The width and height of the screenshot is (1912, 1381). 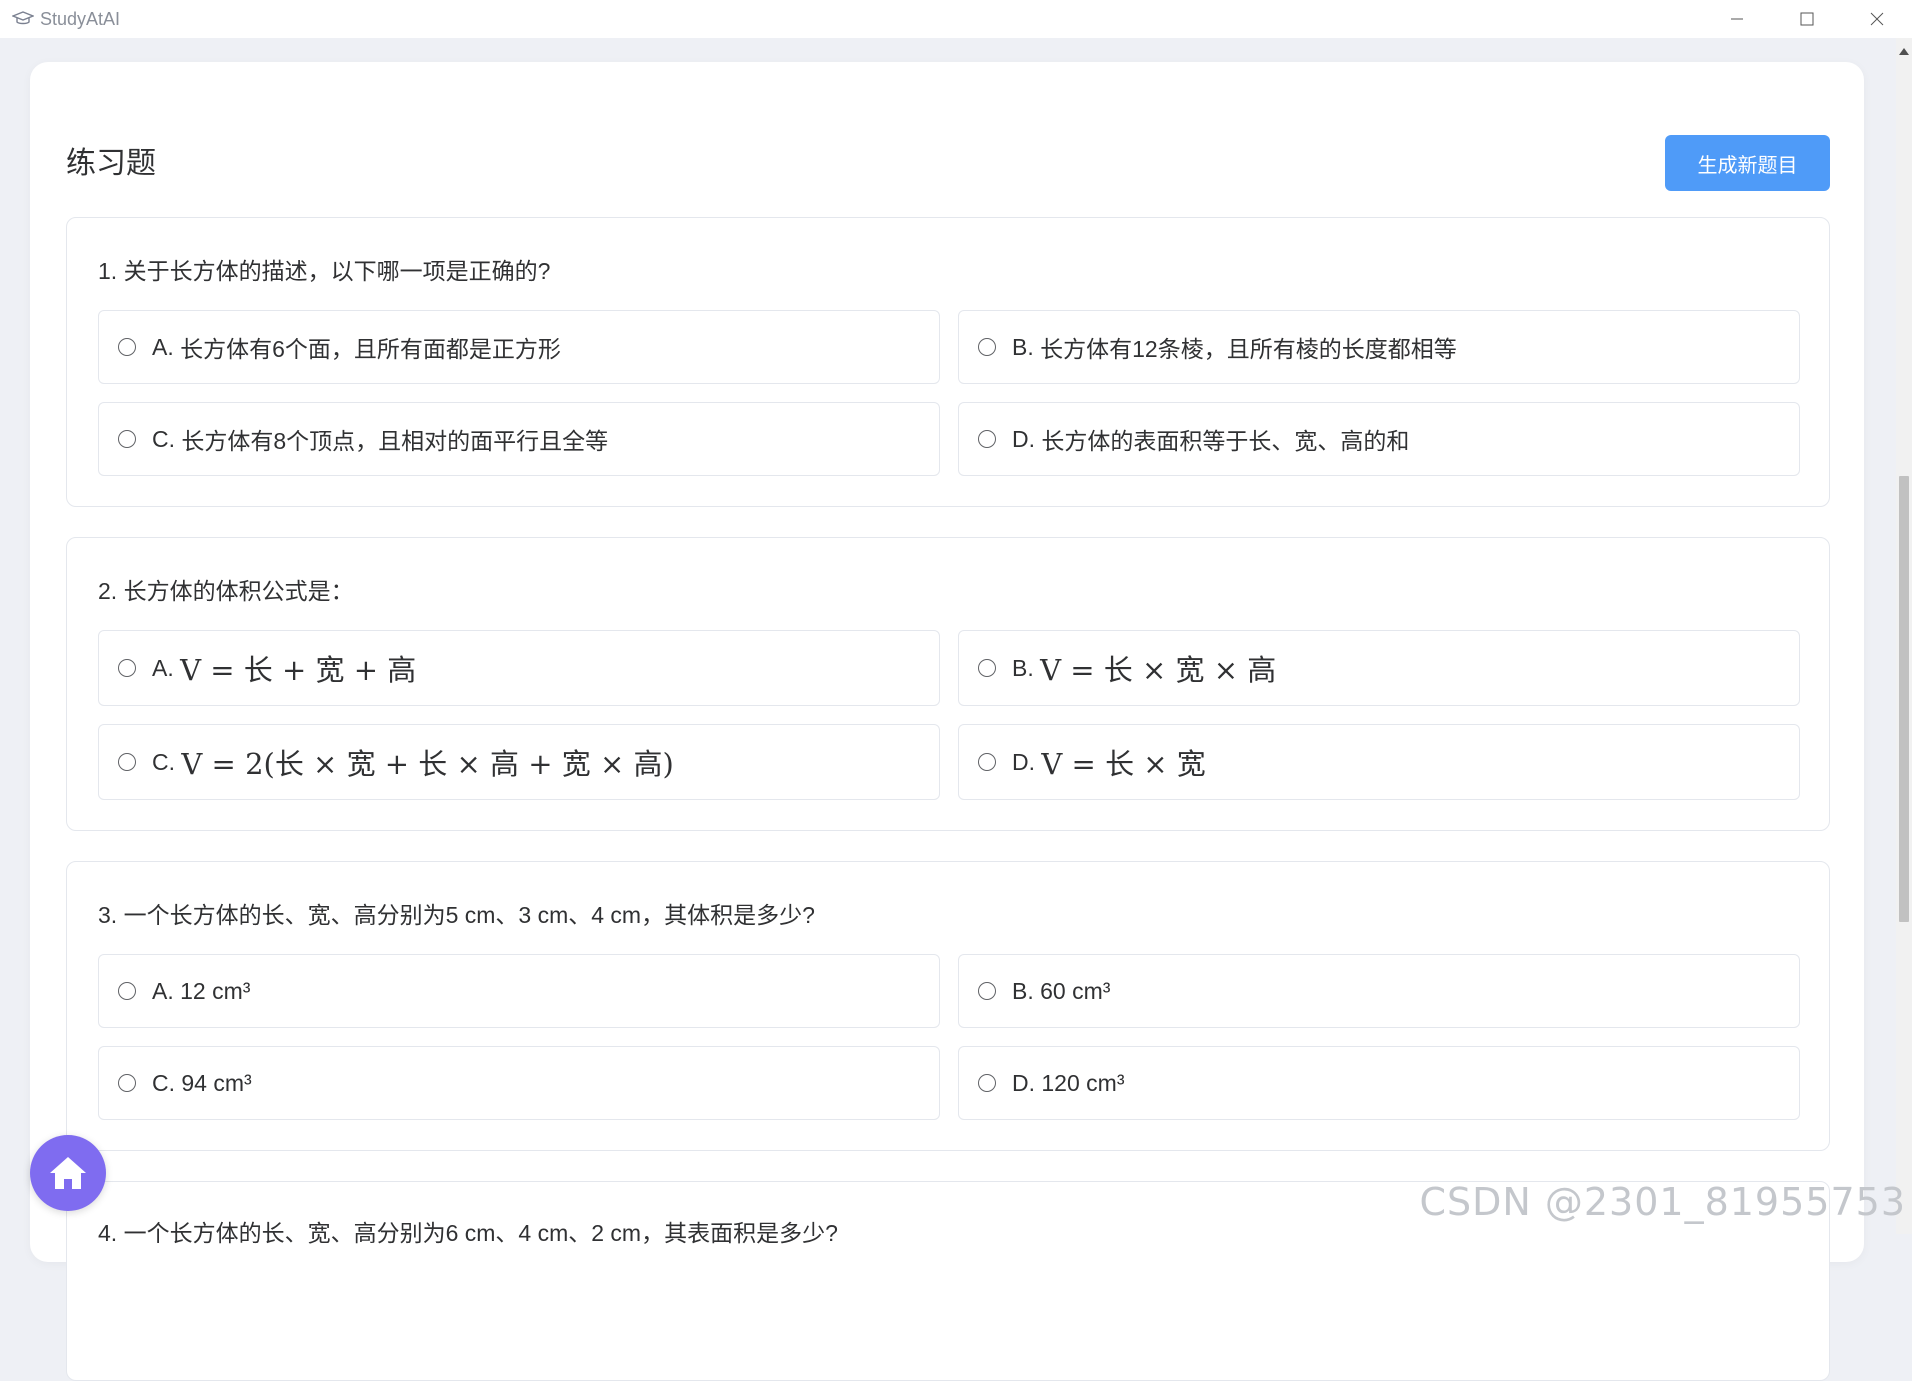 What do you see at coordinates (80, 18) in the screenshot?
I see `app-title: StudyAtAI` at bounding box center [80, 18].